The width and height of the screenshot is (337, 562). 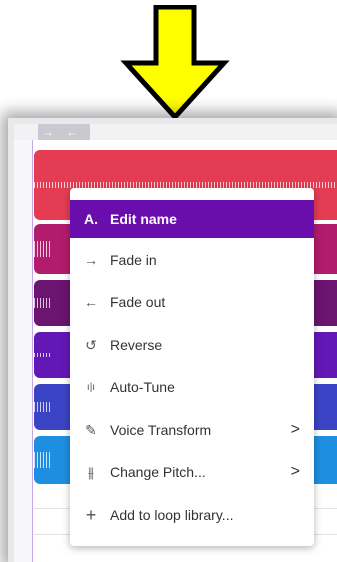 I want to click on menu-item-reverse: ↺ Reverse, so click(x=192, y=345).